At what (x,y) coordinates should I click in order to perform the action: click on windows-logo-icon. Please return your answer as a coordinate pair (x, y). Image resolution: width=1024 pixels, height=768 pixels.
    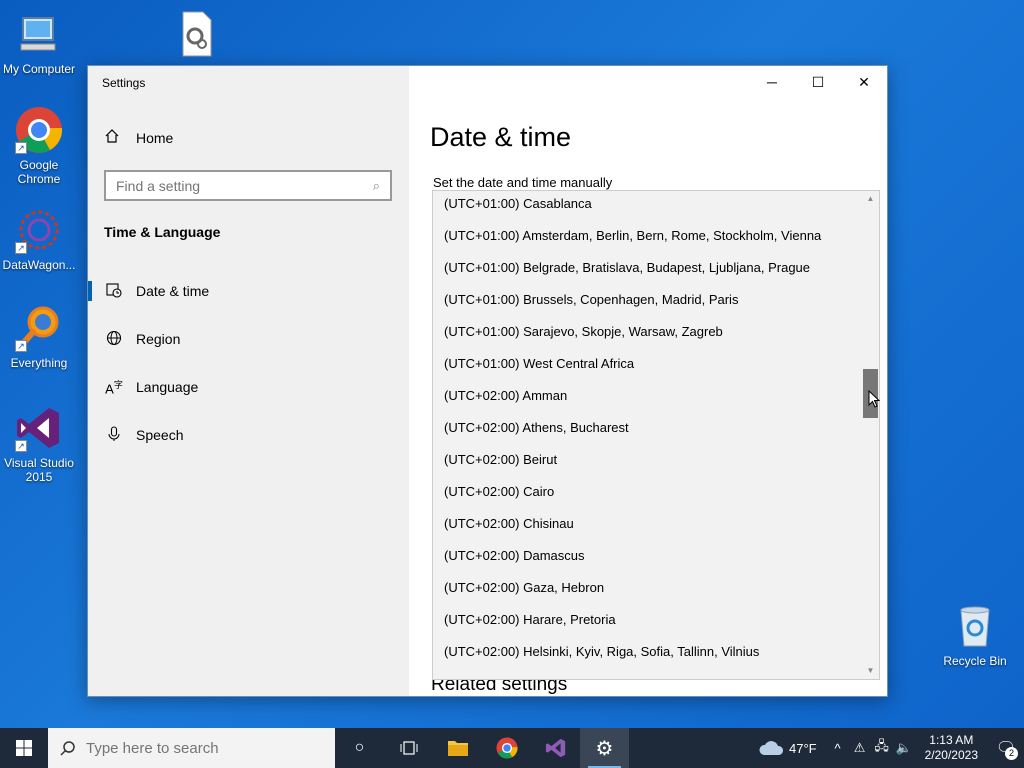
    Looking at the image, I should click on (24, 748).